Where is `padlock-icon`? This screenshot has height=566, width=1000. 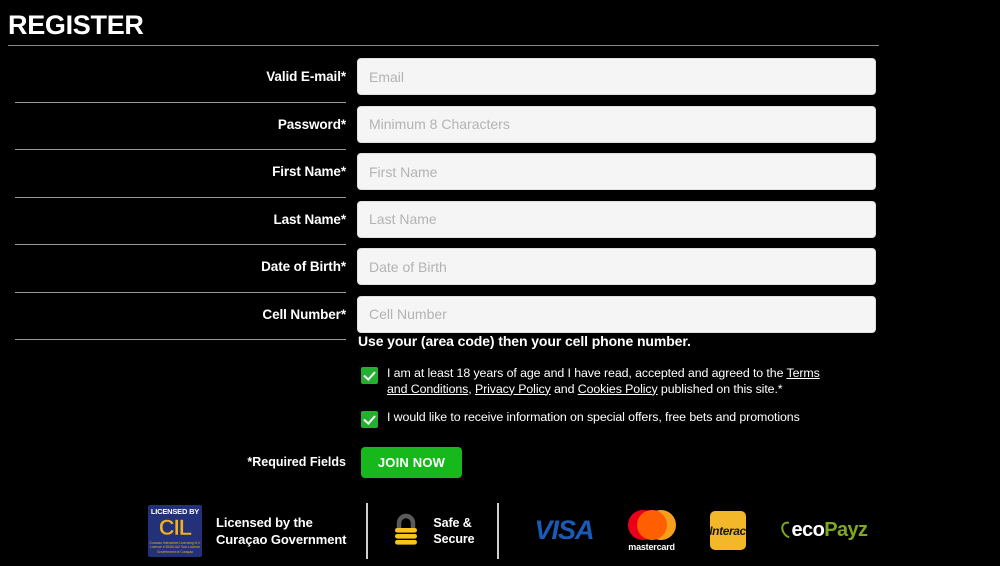
padlock-icon is located at coordinates (406, 531).